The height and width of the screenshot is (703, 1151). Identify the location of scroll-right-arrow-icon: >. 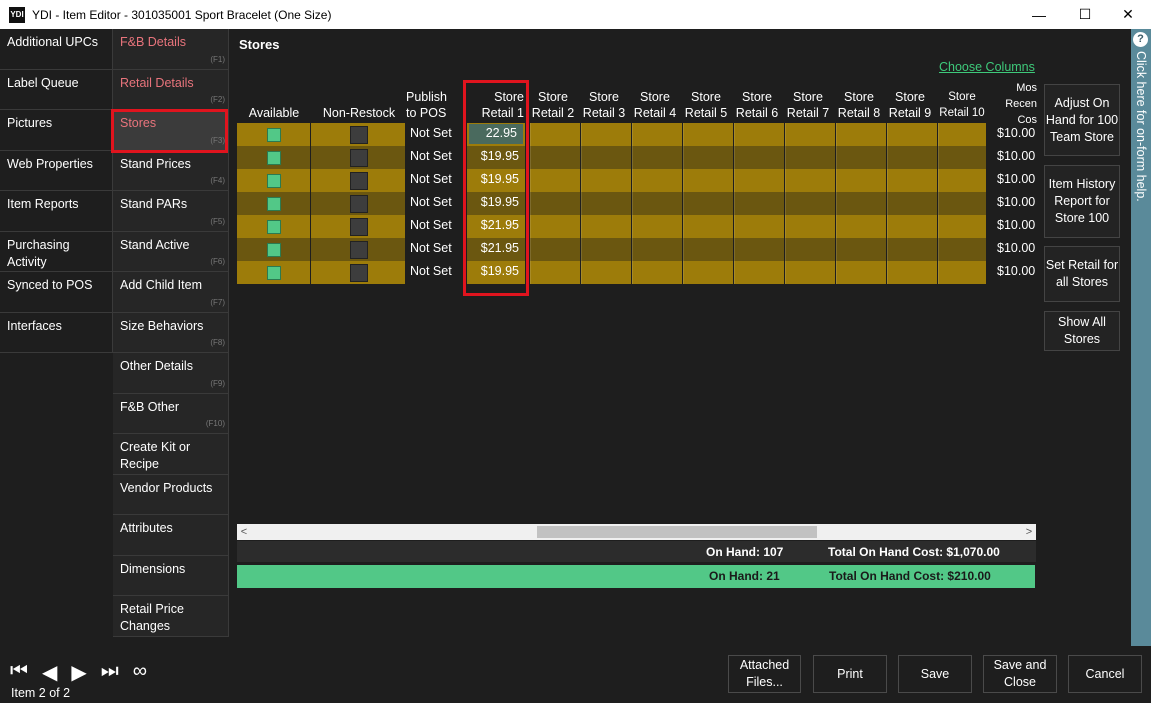
(1029, 532).